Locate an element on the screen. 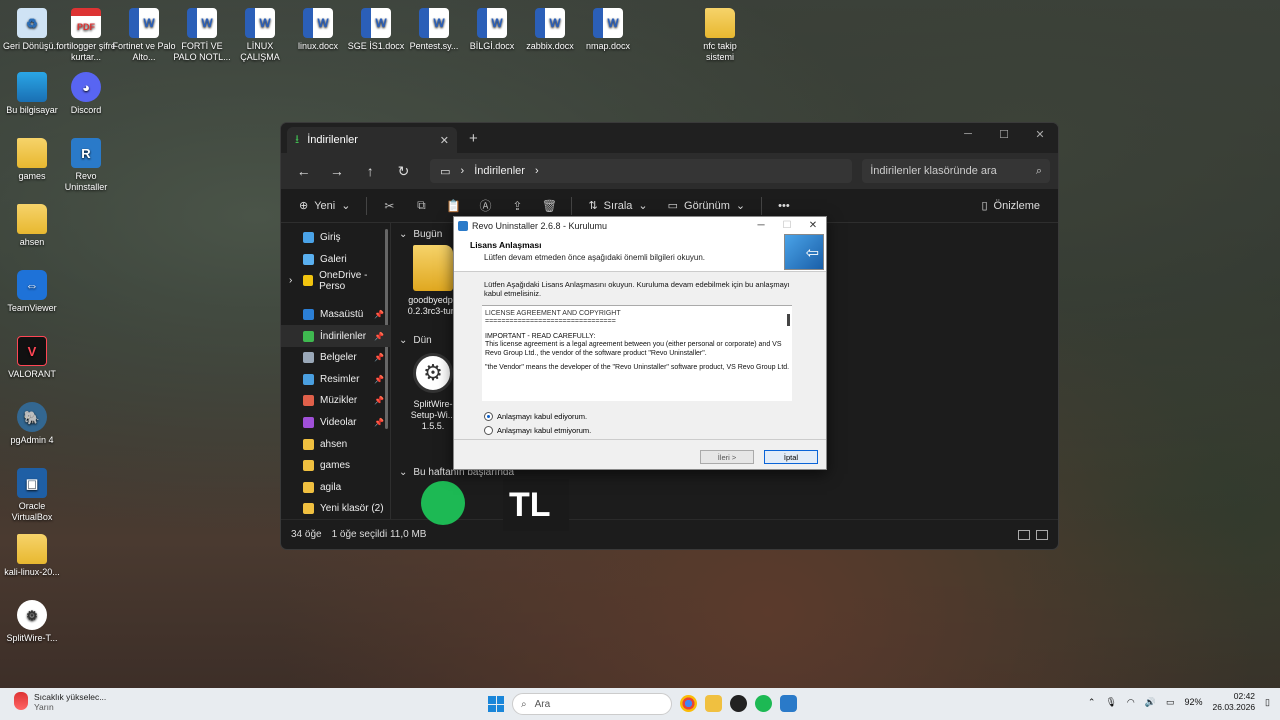 The width and height of the screenshot is (1280, 720). copy-icon: ⧉ is located at coordinates (421, 206).